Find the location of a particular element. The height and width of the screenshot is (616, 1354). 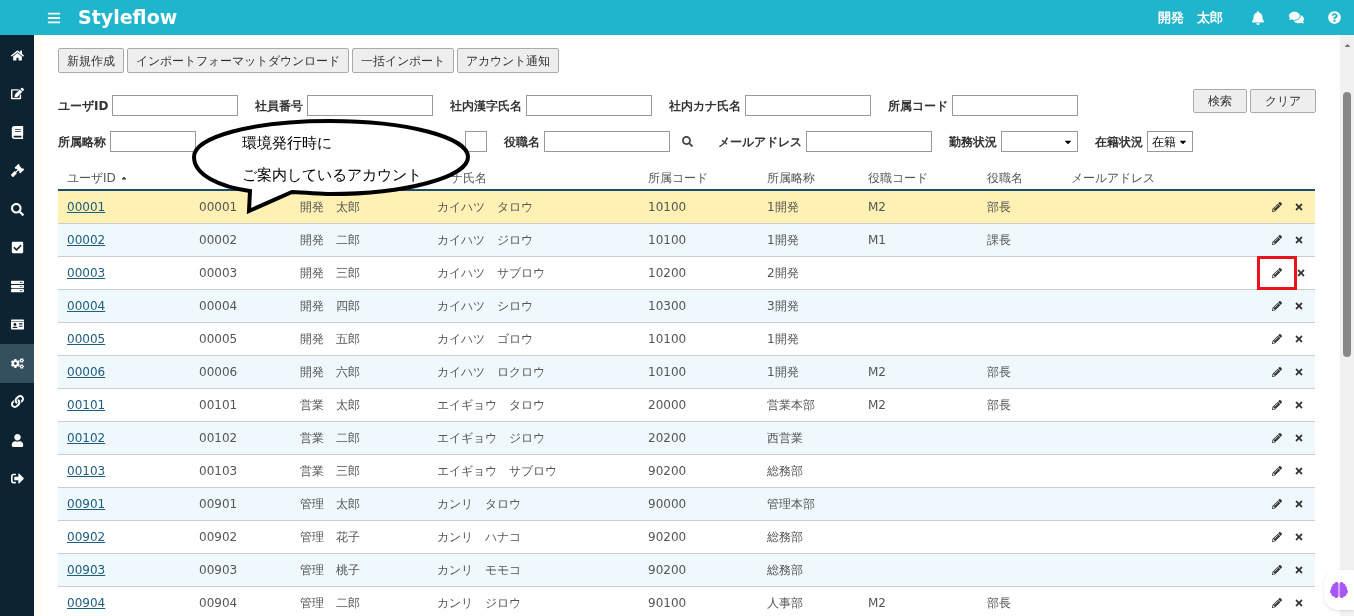

edit-icon is located at coordinates (17, 94).